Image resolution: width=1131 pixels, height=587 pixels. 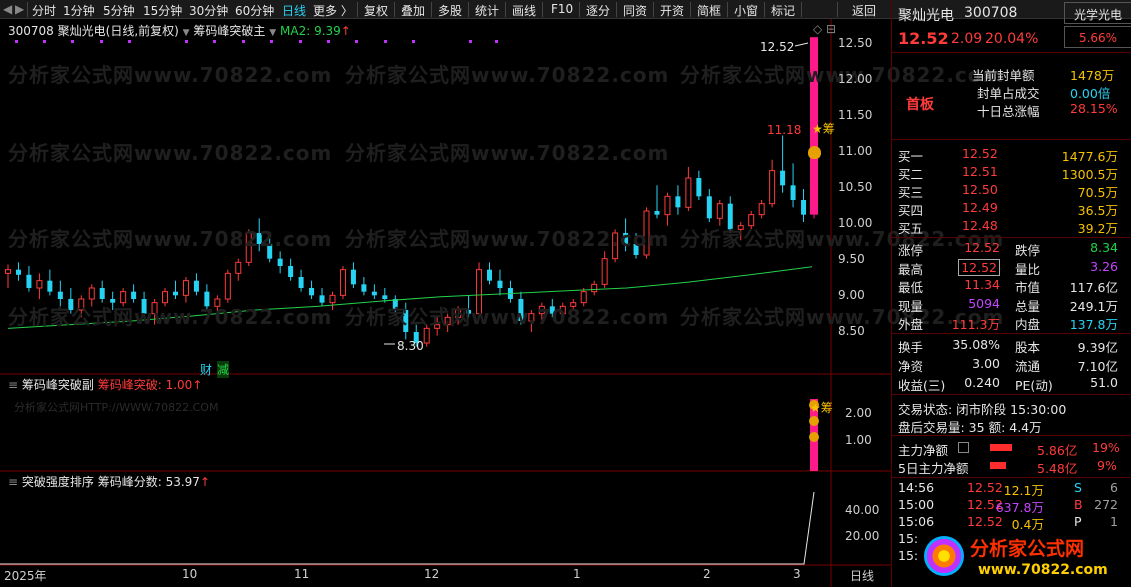 What do you see at coordinates (487, 10) in the screenshot?
I see `btn-tongji: 统计` at bounding box center [487, 10].